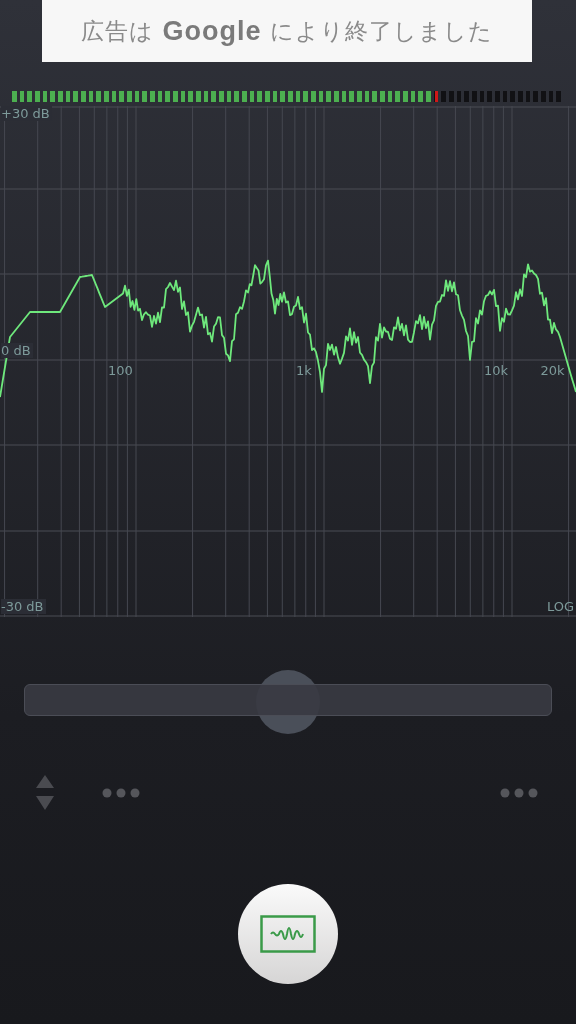 The height and width of the screenshot is (1024, 576). I want to click on up-down-arrows-icon, so click(45, 793).